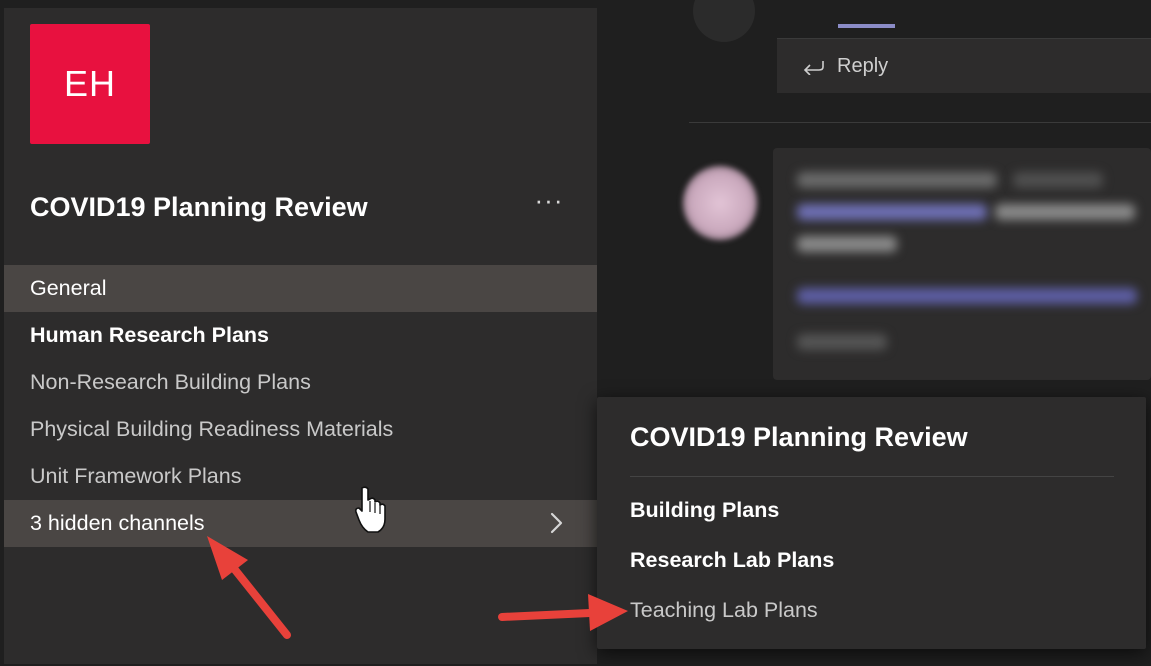 The height and width of the screenshot is (666, 1151). Describe the element at coordinates (866, 26) in the screenshot. I see `accent-bar` at that location.